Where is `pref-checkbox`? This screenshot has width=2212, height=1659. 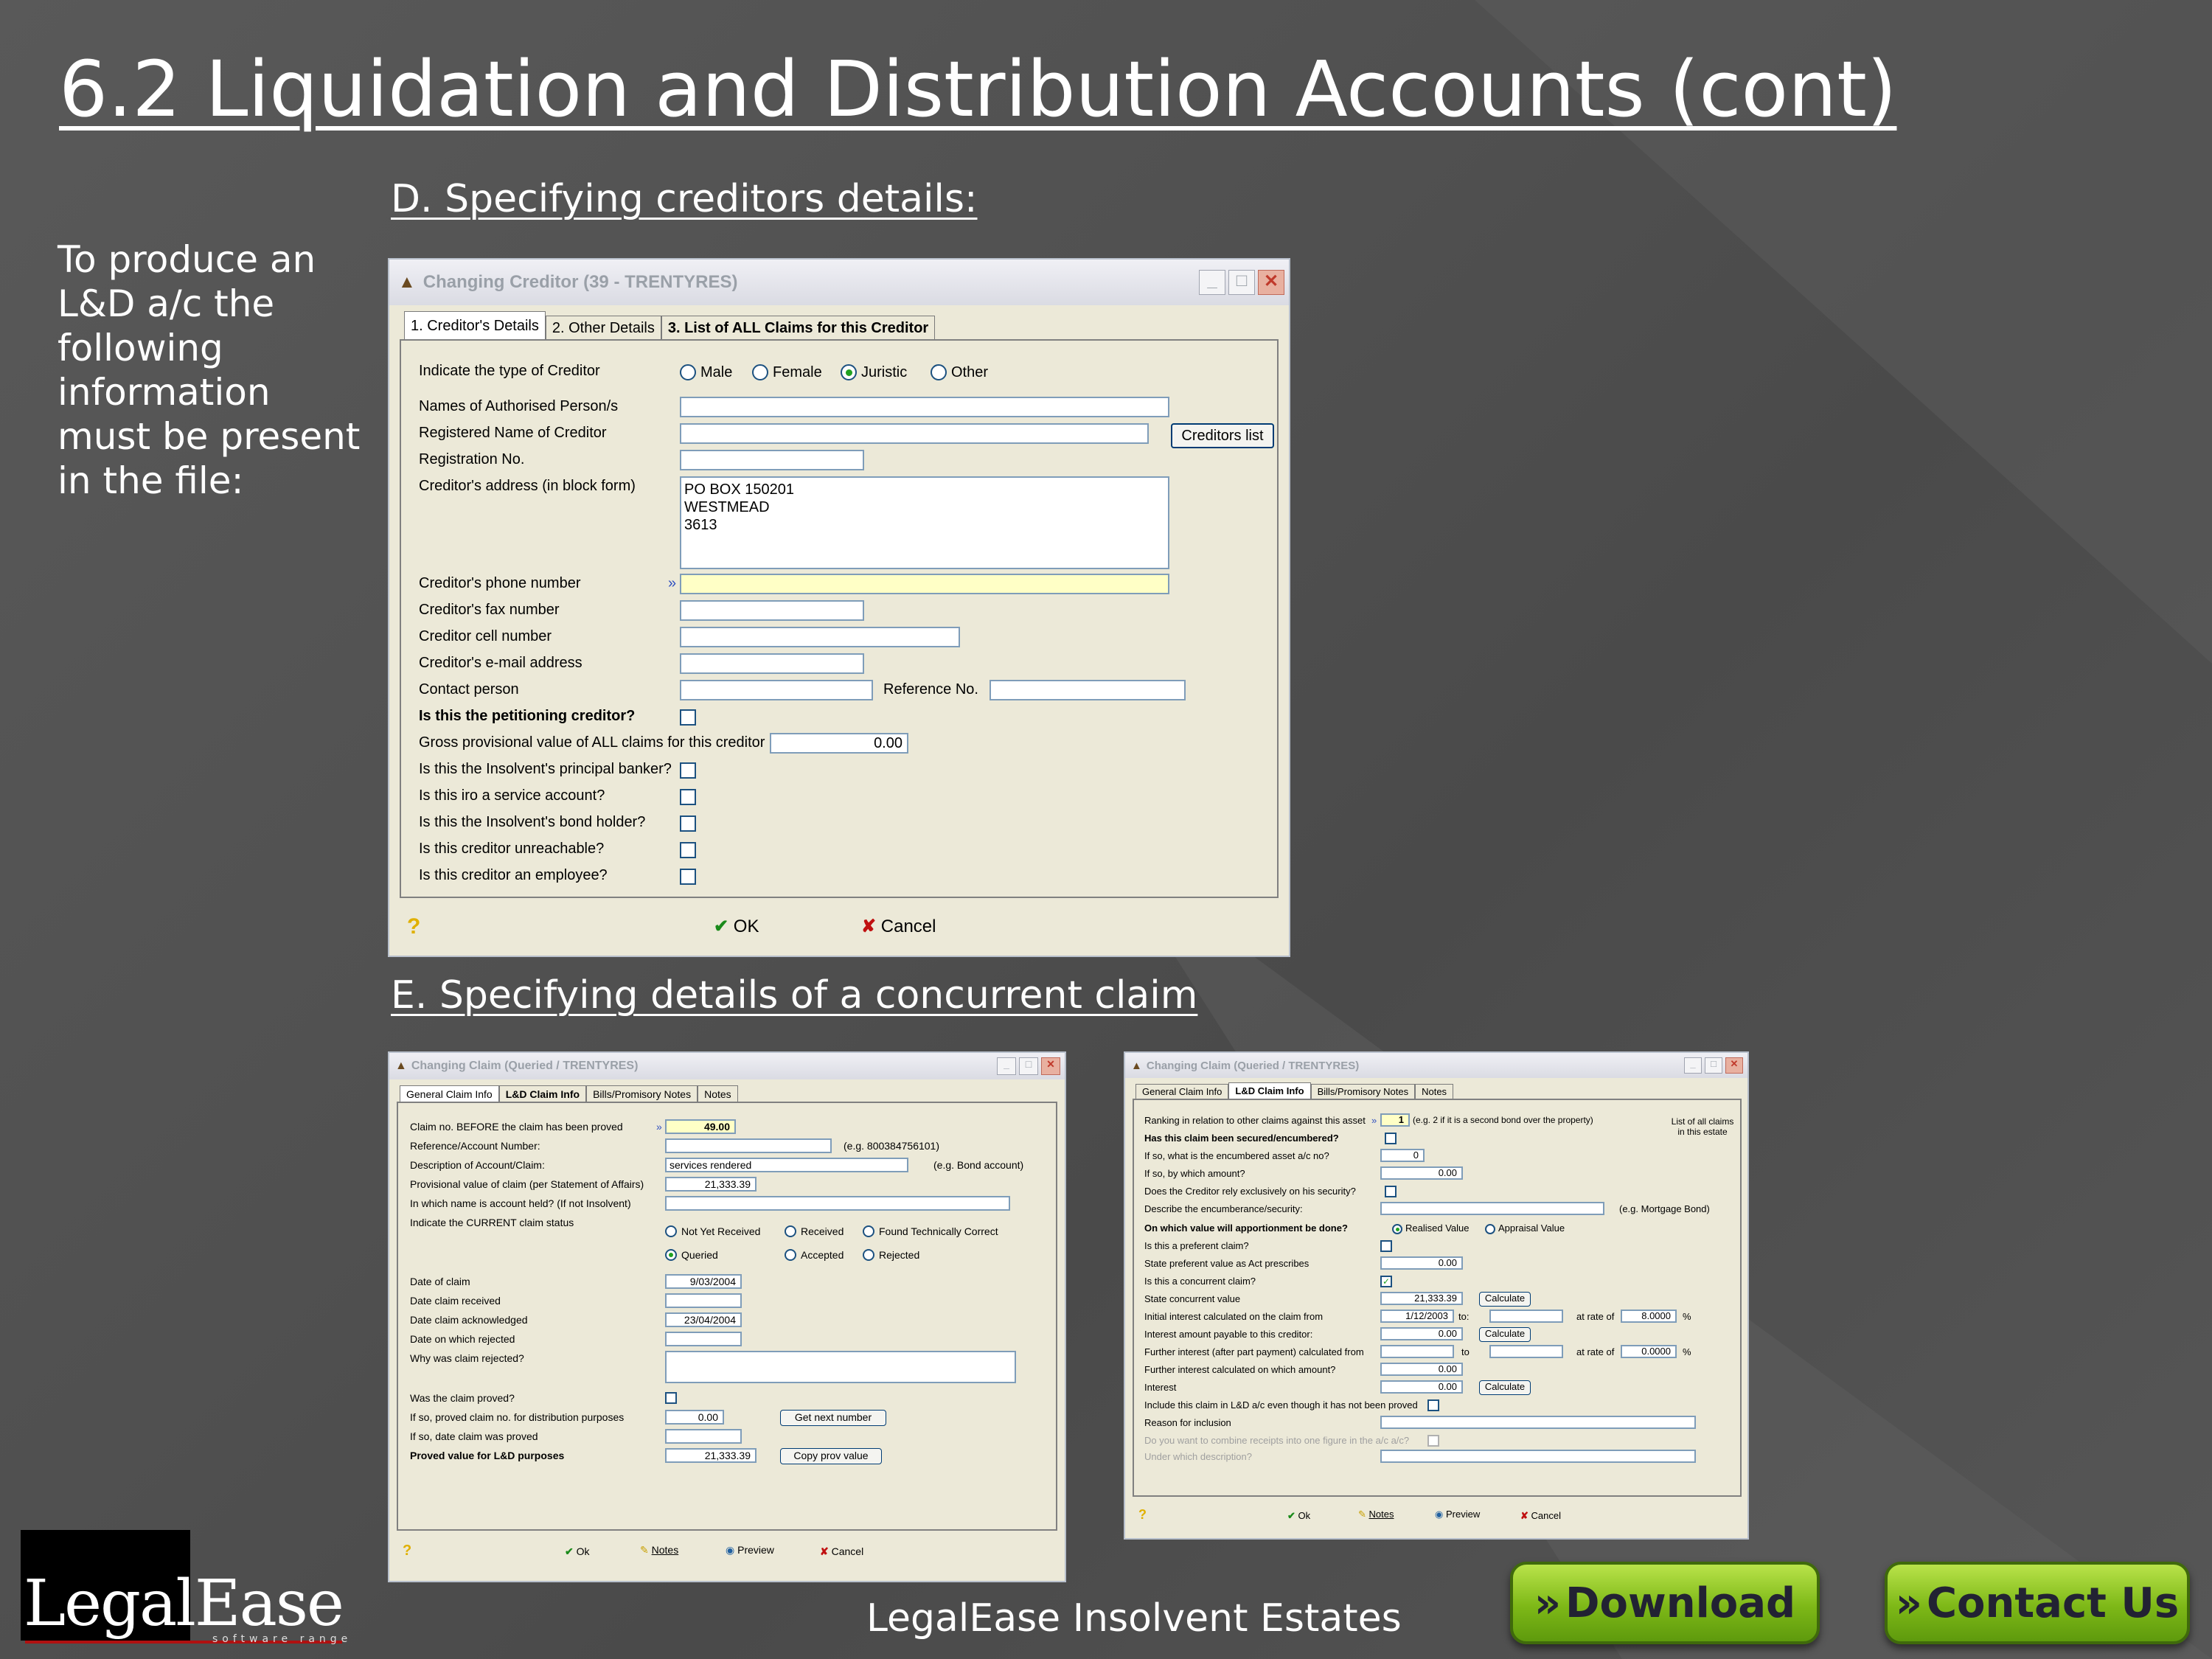
pref-checkbox is located at coordinates (1386, 1246).